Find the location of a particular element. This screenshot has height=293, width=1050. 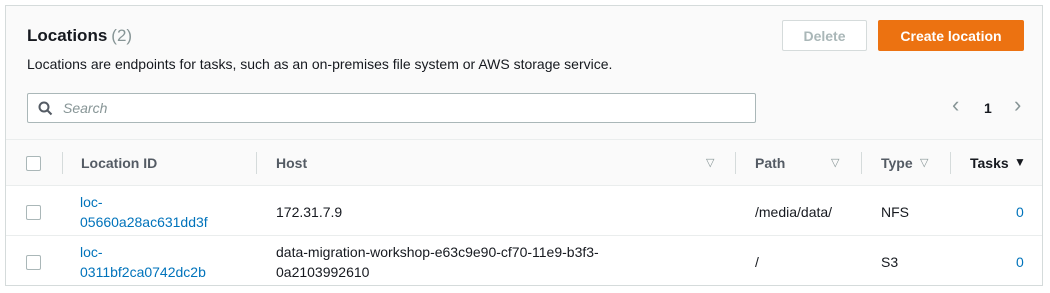

search-icon is located at coordinates (45, 108).